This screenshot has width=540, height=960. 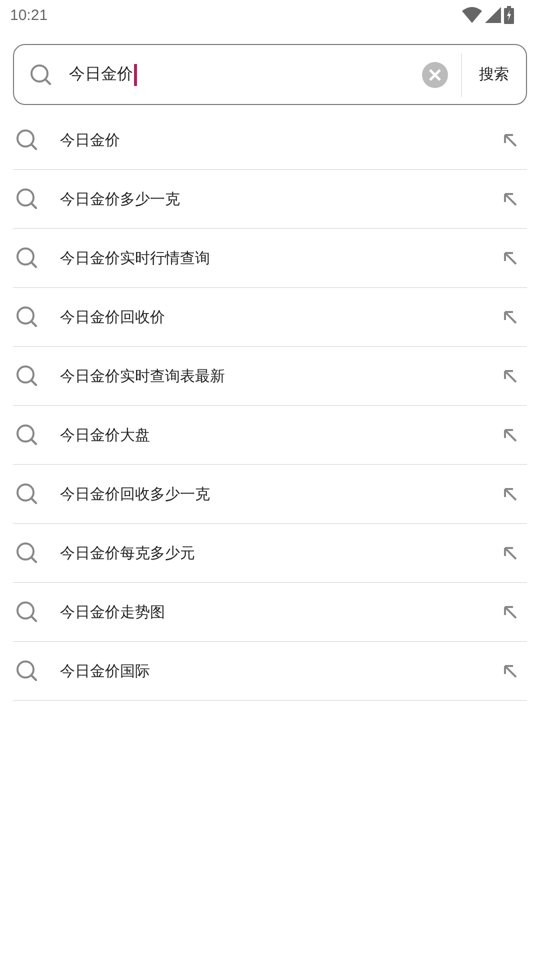 What do you see at coordinates (245, 75) in the screenshot?
I see `input-field: 今日金价` at bounding box center [245, 75].